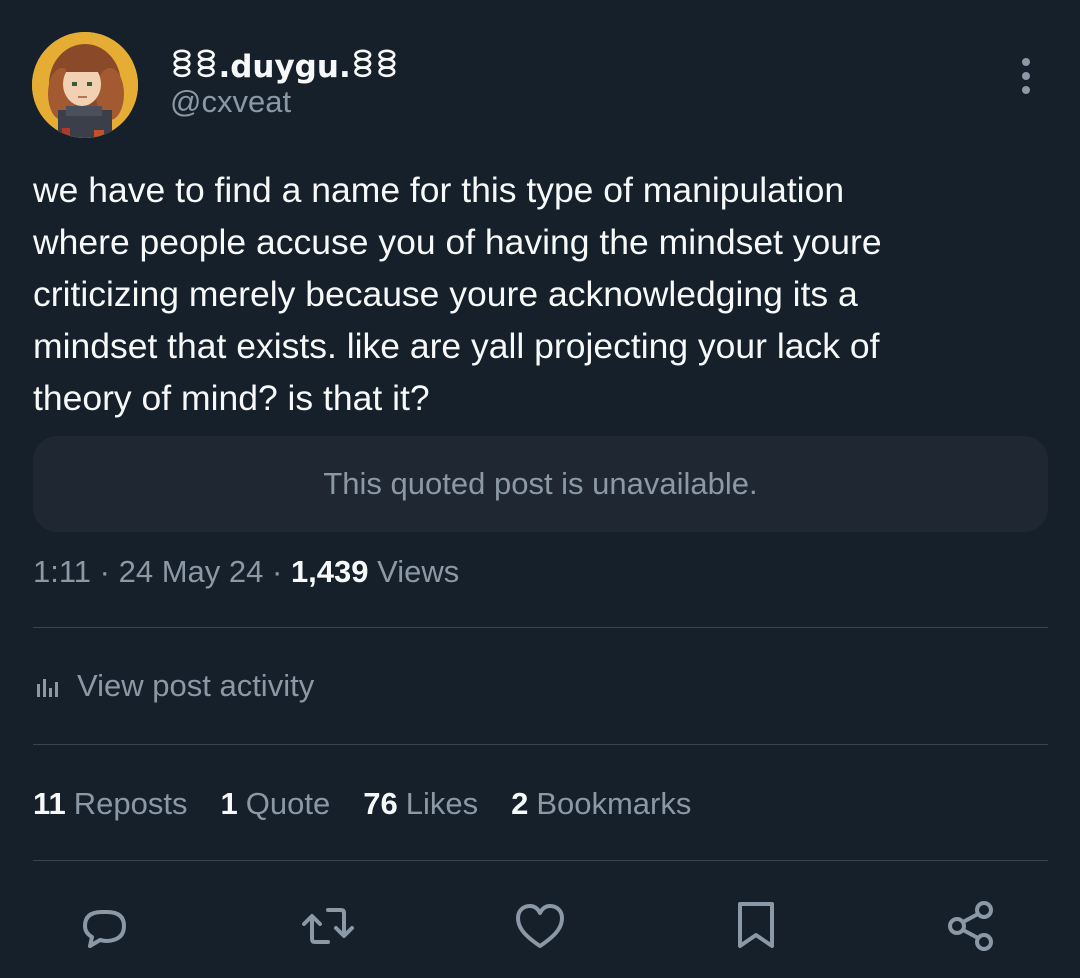 This screenshot has width=1080, height=978. I want to click on reply-icon, so click(104, 929).